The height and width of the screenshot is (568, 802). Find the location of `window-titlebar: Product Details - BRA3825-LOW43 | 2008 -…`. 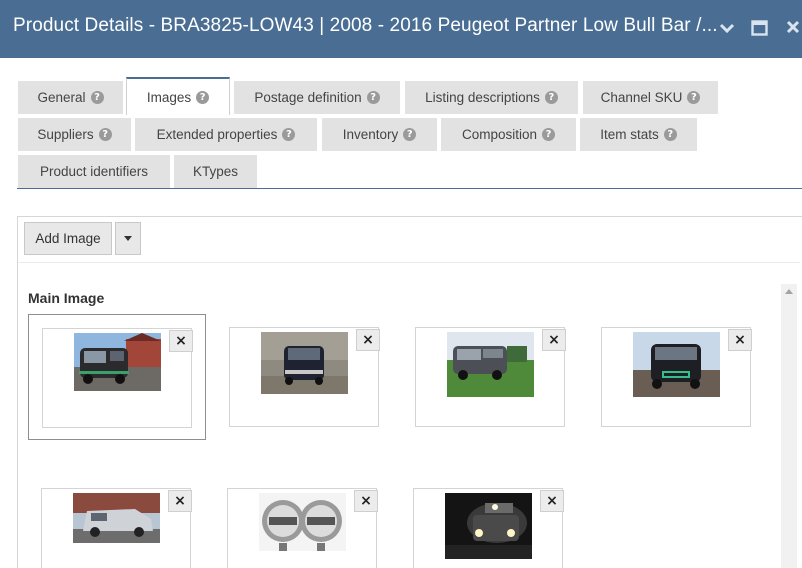

window-titlebar: Product Details - BRA3825-LOW43 | 2008 -… is located at coordinates (401, 29).